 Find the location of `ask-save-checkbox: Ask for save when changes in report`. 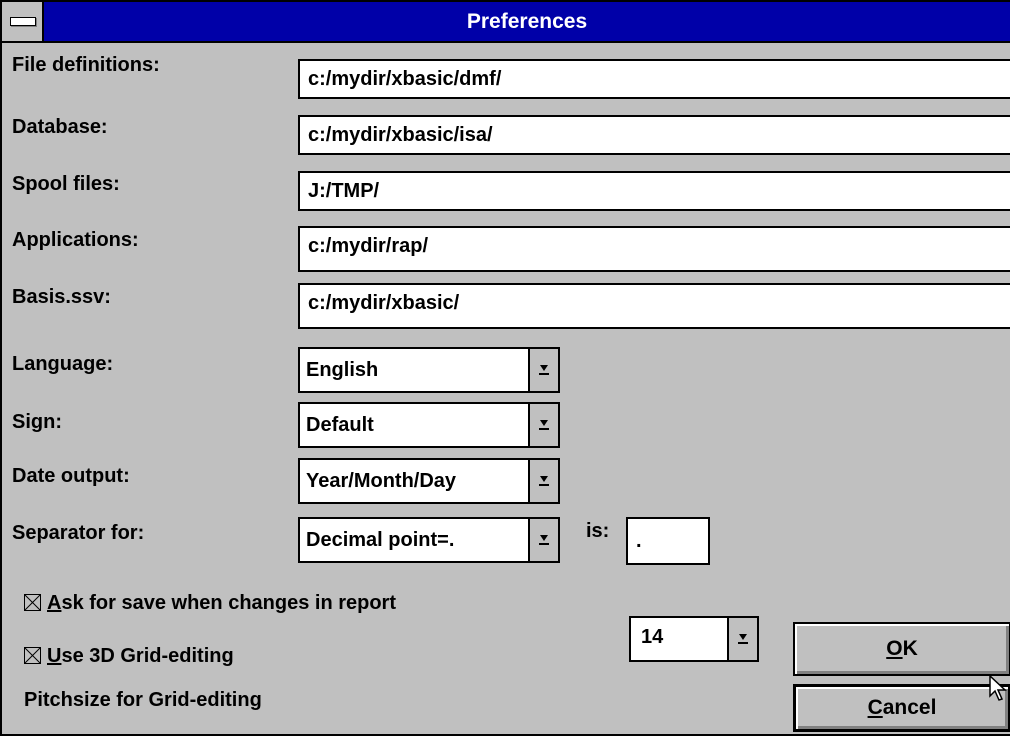

ask-save-checkbox: Ask for save when changes in report is located at coordinates (210, 603).